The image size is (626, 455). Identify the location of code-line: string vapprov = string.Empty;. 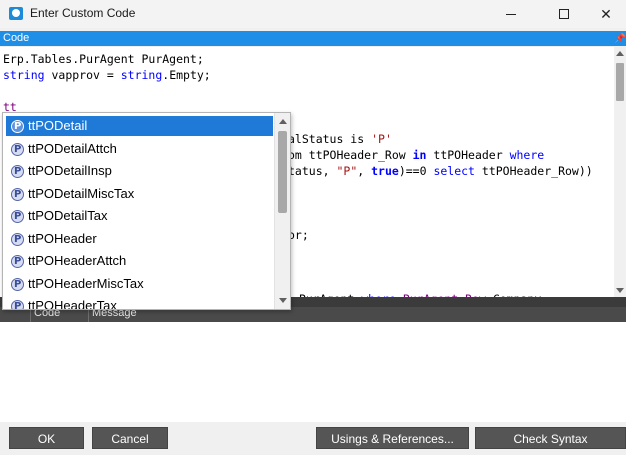
(107, 75).